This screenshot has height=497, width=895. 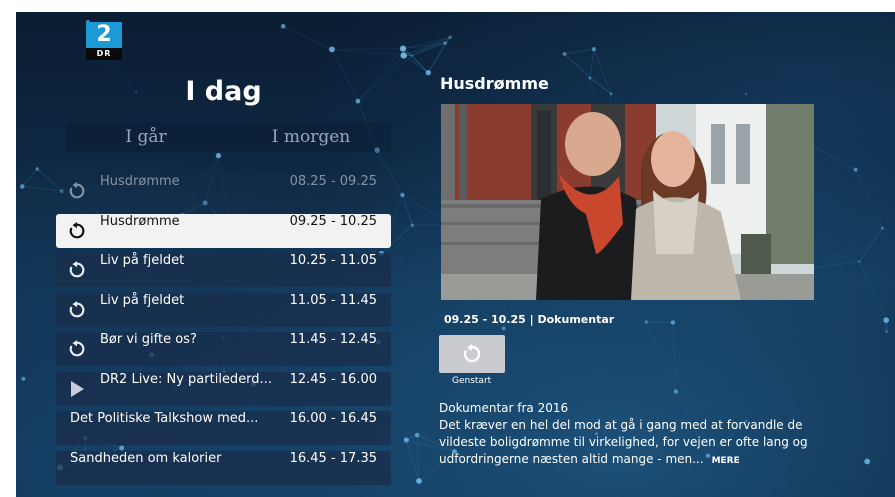 What do you see at coordinates (333, 181) in the screenshot?
I see `program-time: 08.25 - 09.25` at bounding box center [333, 181].